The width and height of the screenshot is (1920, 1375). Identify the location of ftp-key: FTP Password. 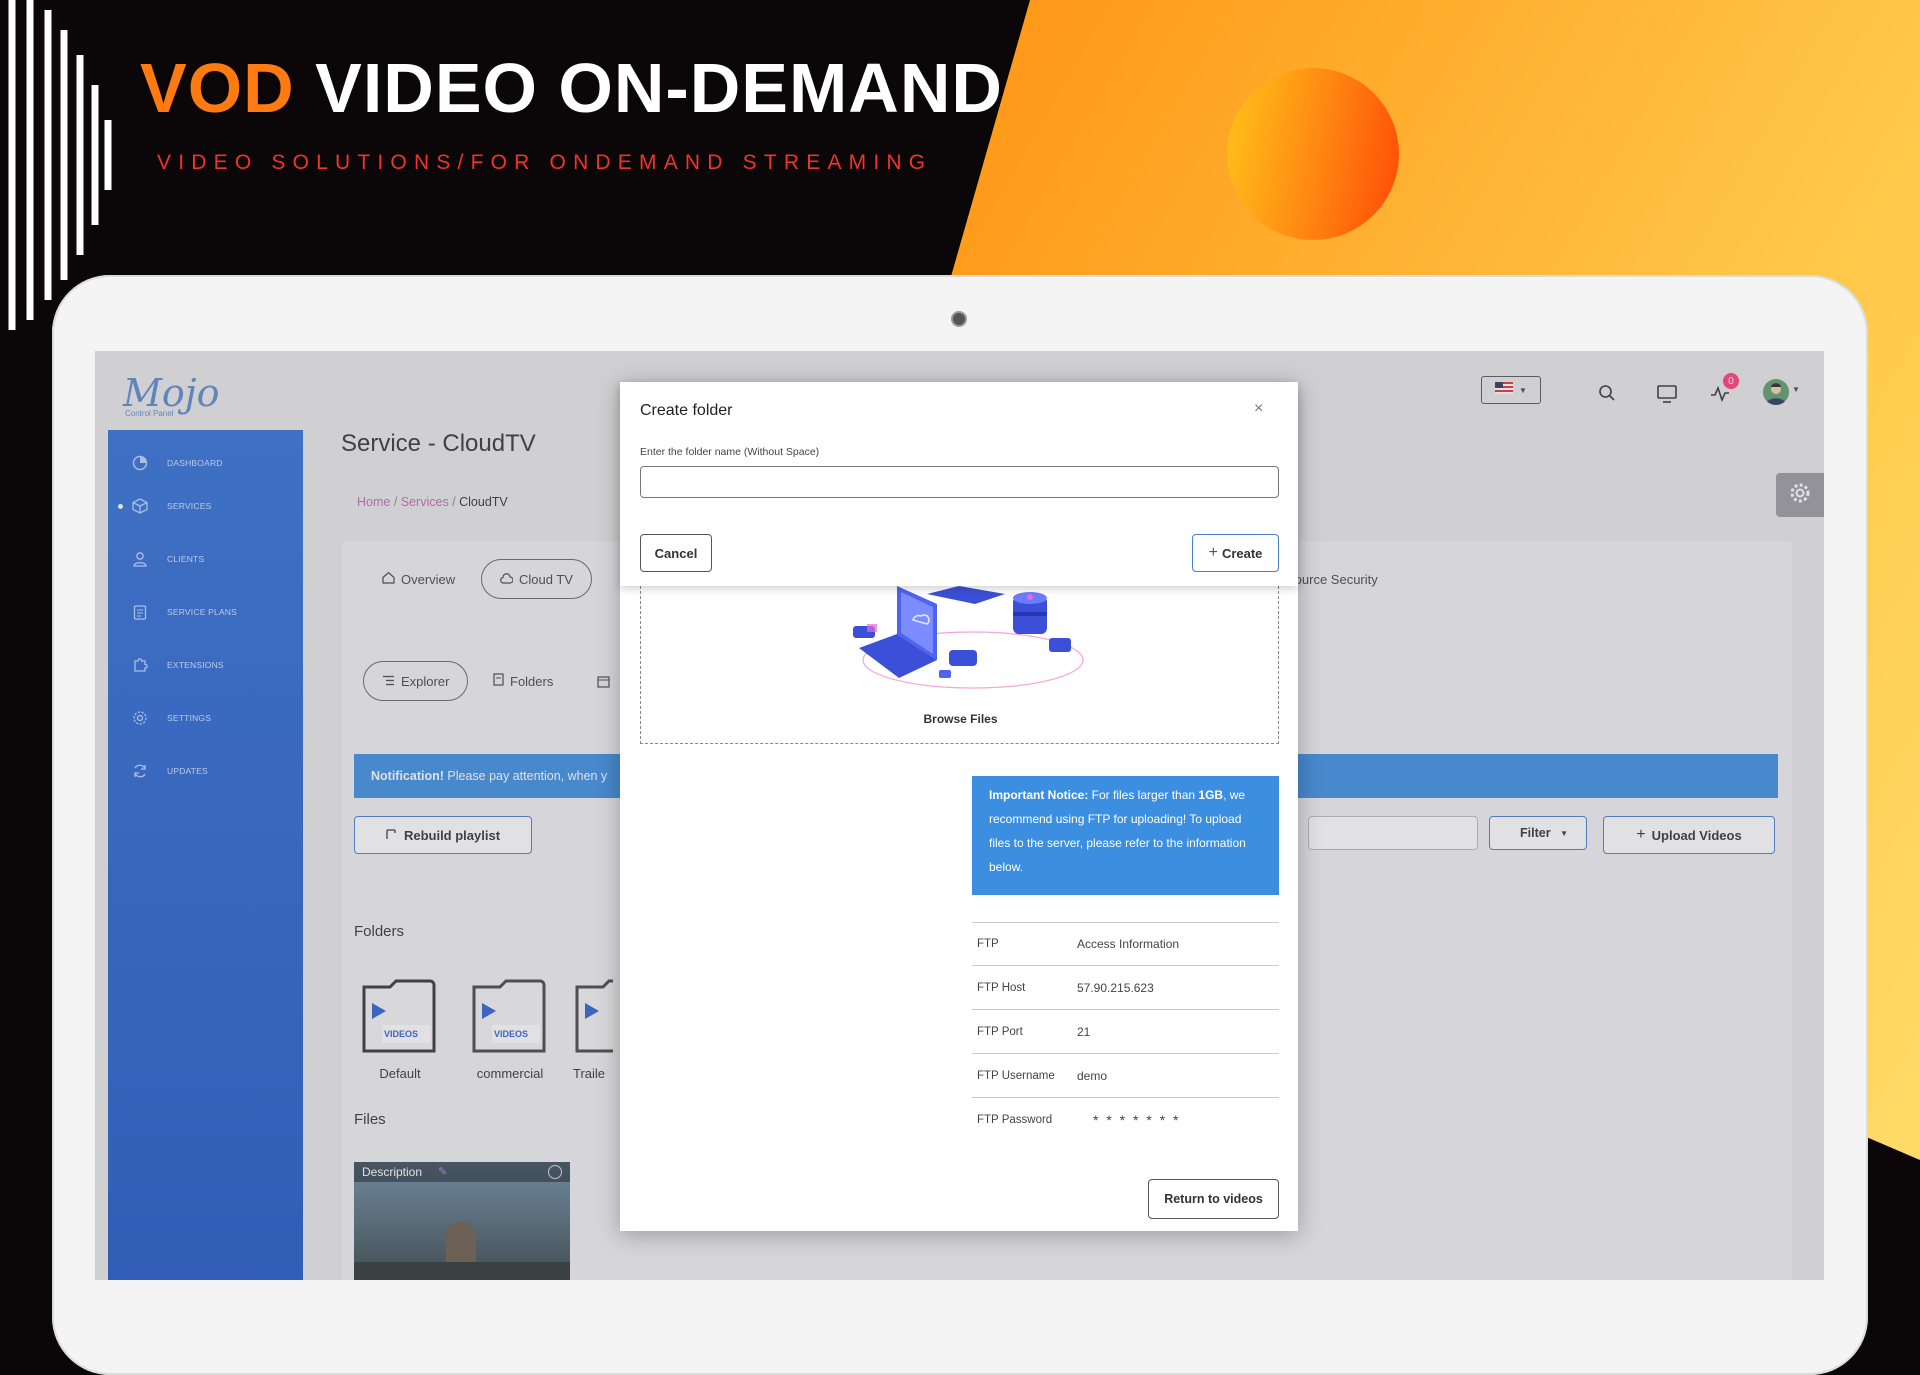
(1015, 1120).